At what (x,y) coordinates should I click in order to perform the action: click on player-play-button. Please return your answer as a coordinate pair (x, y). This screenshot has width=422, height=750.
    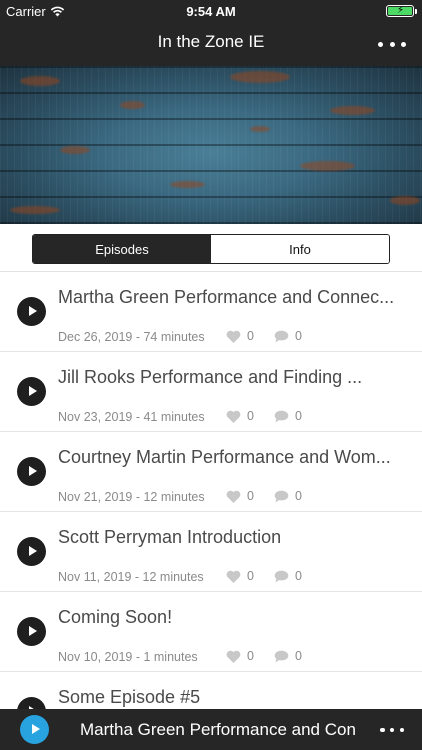
    Looking at the image, I should click on (34, 729).